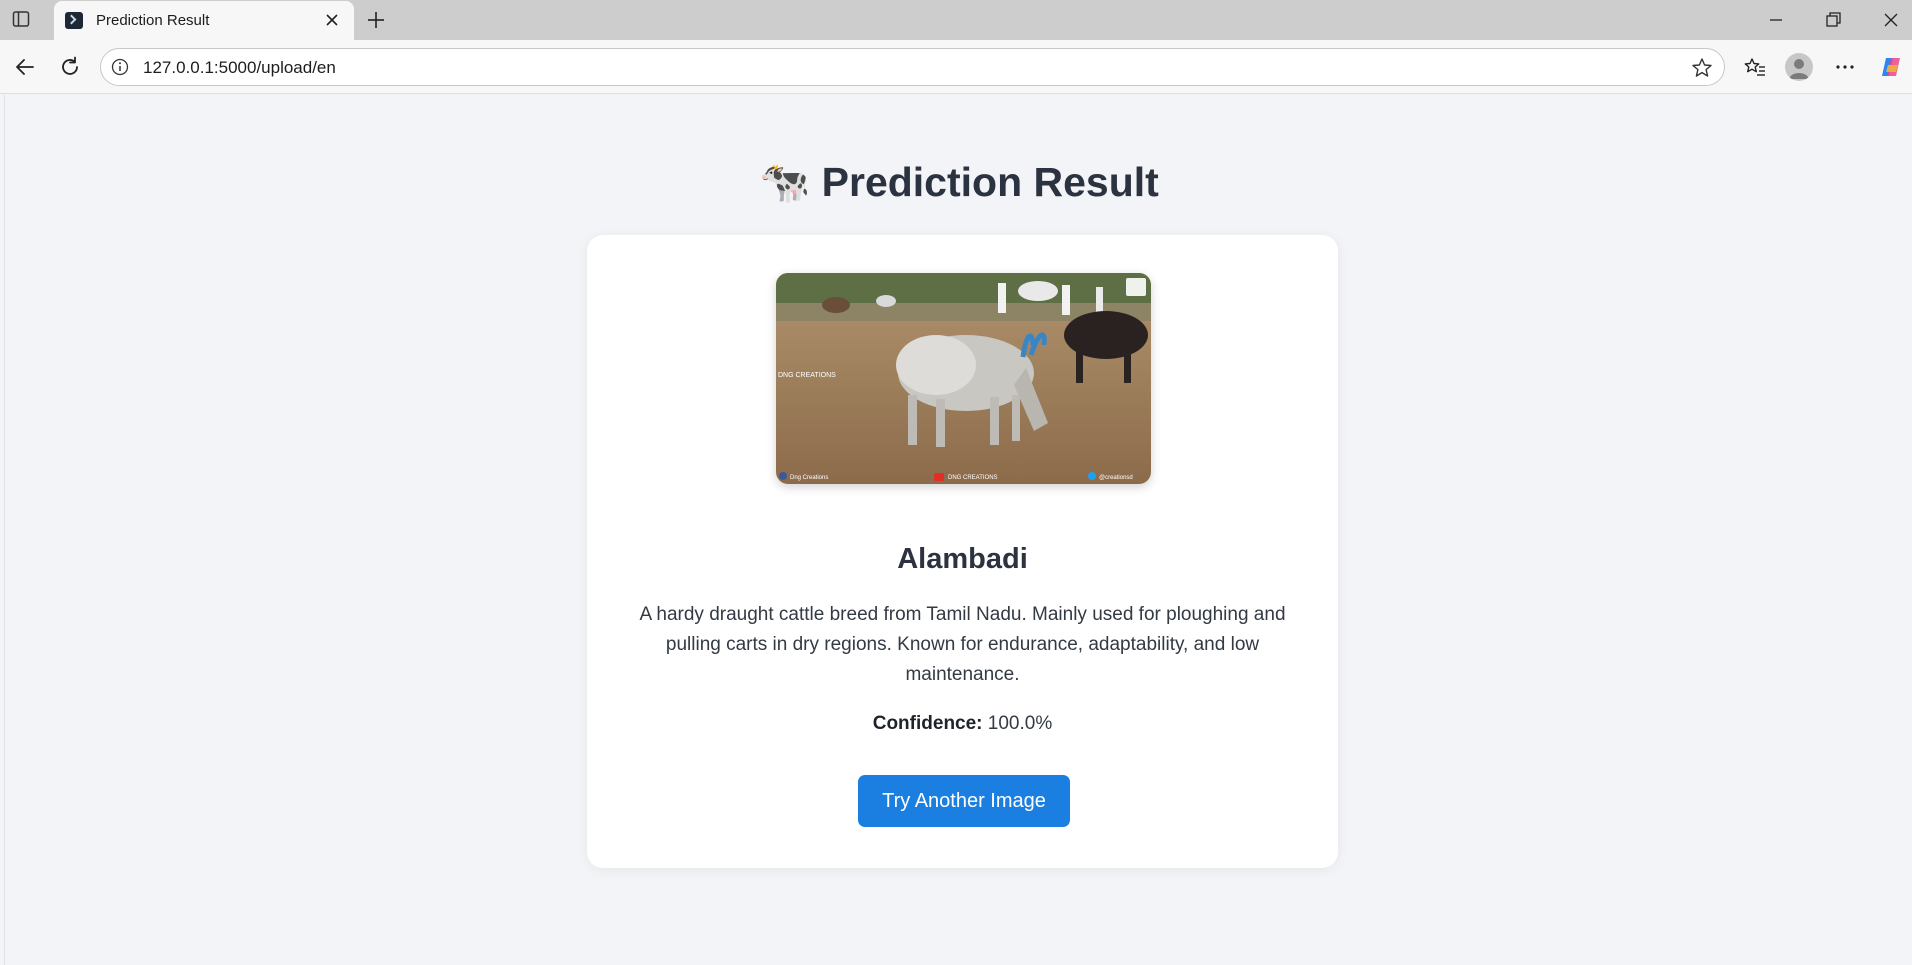 This screenshot has width=1912, height=965. I want to click on tab-title: Prediction Result, so click(153, 20).